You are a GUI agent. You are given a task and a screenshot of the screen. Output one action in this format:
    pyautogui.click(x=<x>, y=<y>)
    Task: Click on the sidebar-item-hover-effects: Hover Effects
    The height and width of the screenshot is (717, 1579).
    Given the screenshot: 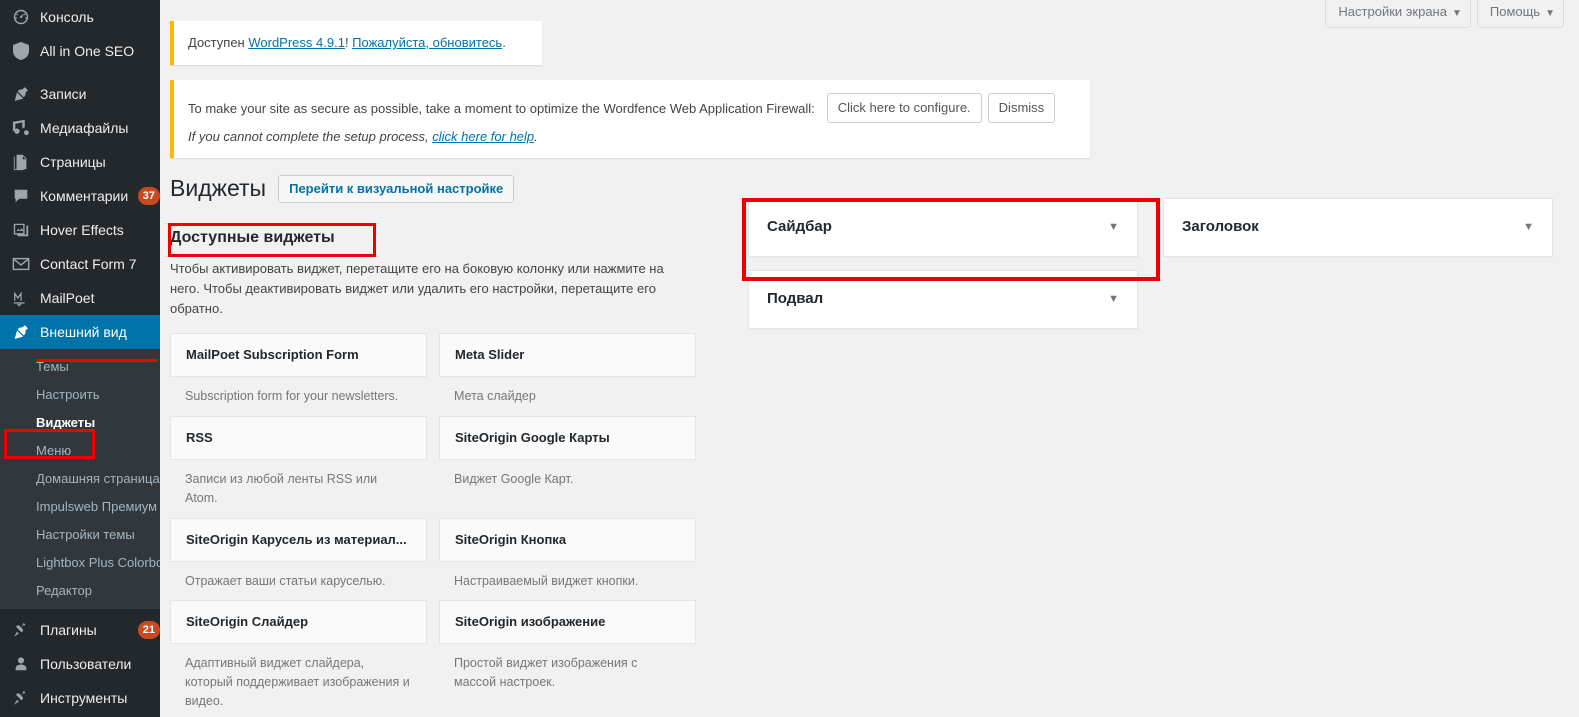 What is the action you would take?
    pyautogui.click(x=80, y=230)
    